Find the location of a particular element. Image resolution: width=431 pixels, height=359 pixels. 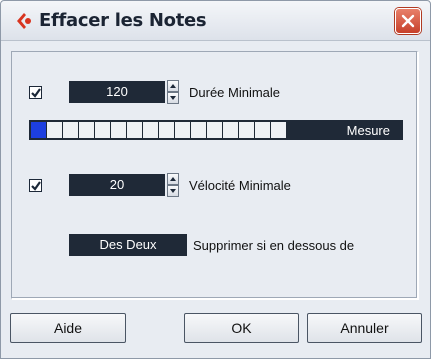

duration-label: Durée Minimale is located at coordinates (235, 92).